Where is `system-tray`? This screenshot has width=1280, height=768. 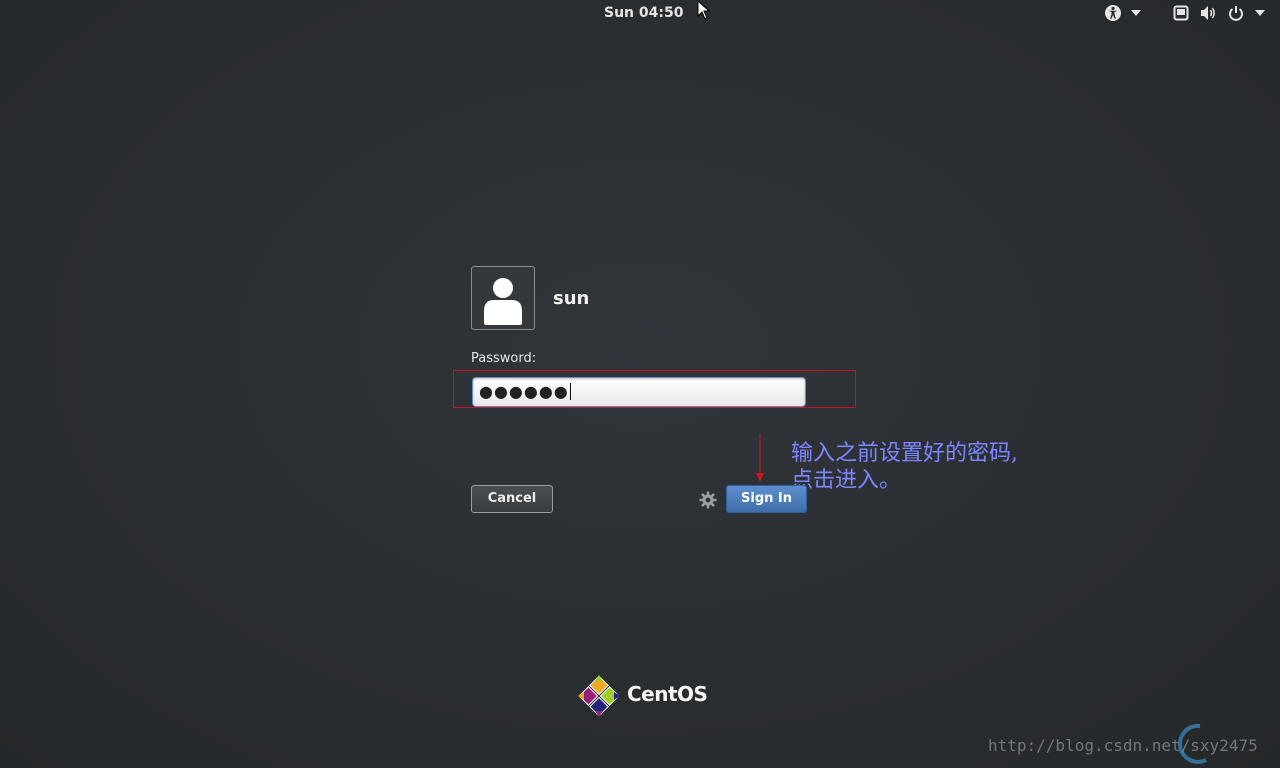
system-tray is located at coordinates (1185, 14).